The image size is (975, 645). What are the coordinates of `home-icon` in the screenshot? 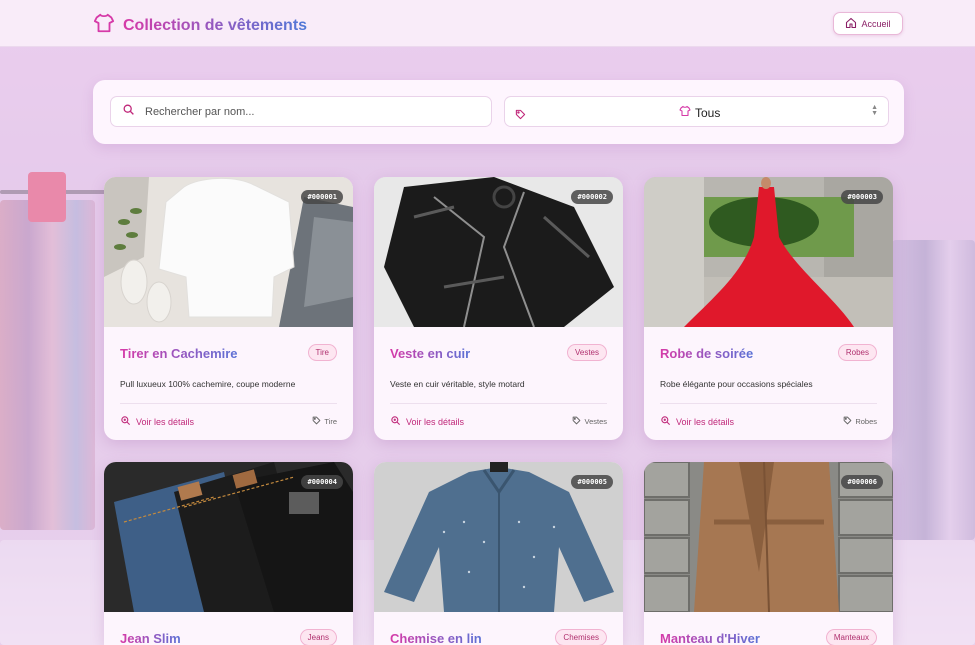 It's located at (851, 24).